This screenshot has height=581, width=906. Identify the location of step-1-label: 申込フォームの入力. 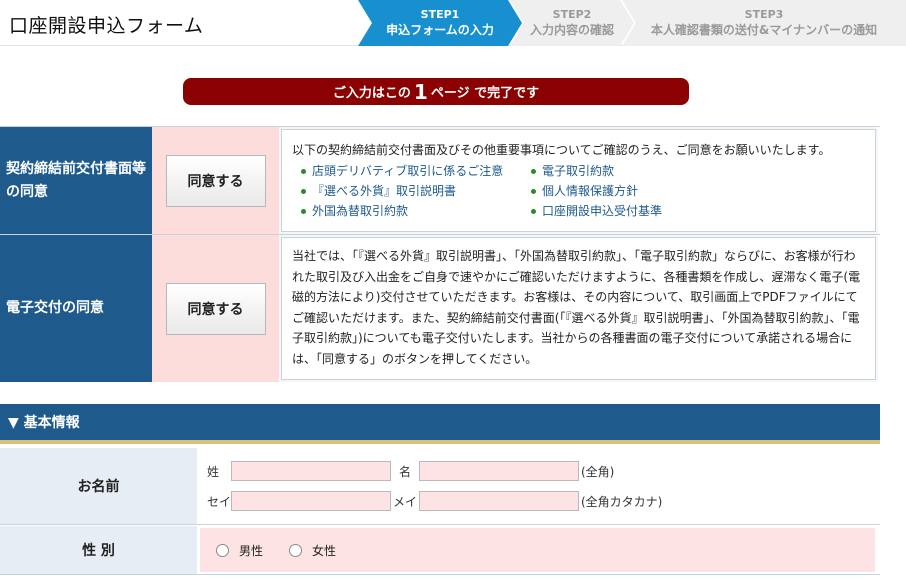
(440, 30).